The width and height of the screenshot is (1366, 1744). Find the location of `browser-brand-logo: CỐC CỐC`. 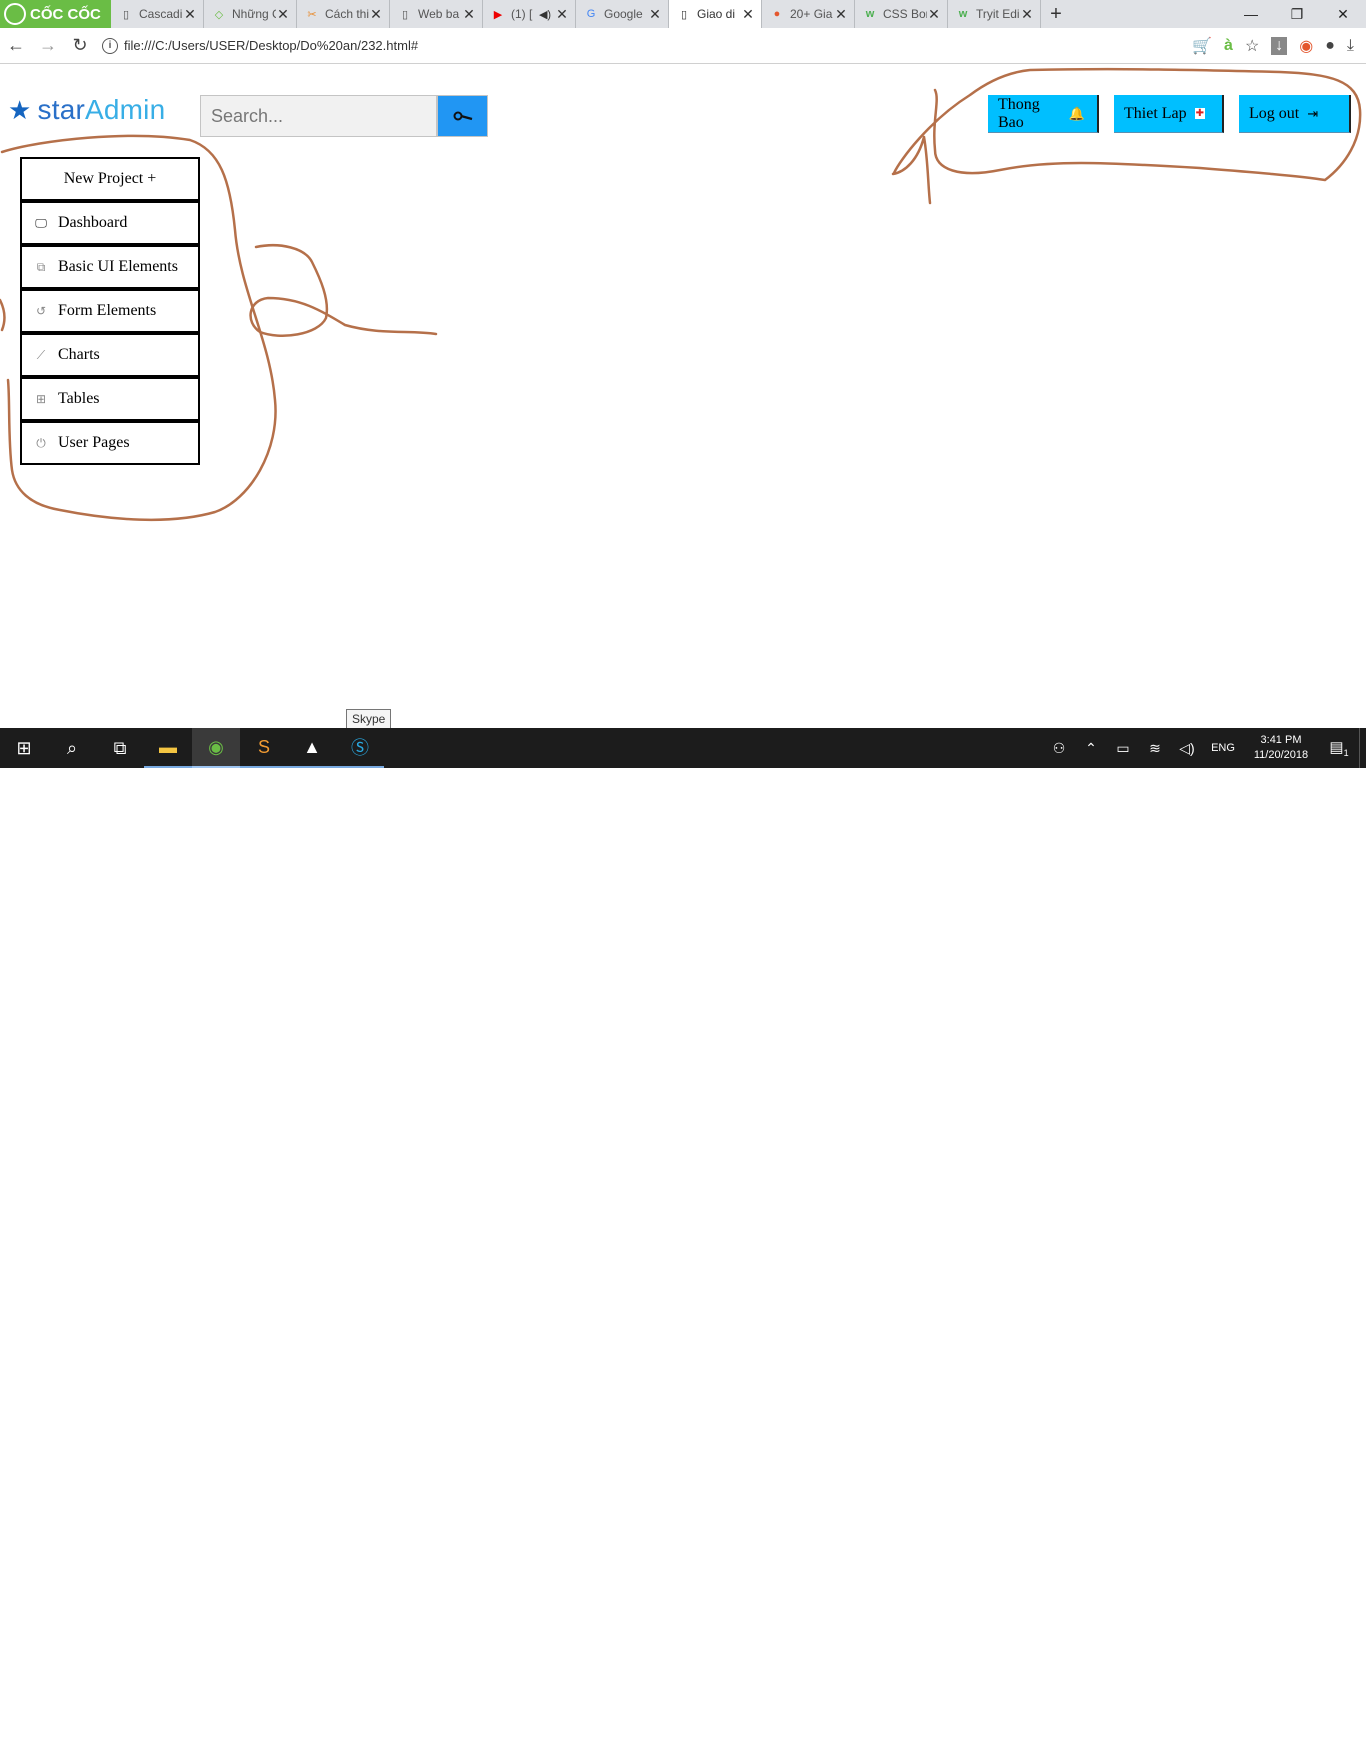

browser-brand-logo: CỐC CỐC is located at coordinates (55, 14).